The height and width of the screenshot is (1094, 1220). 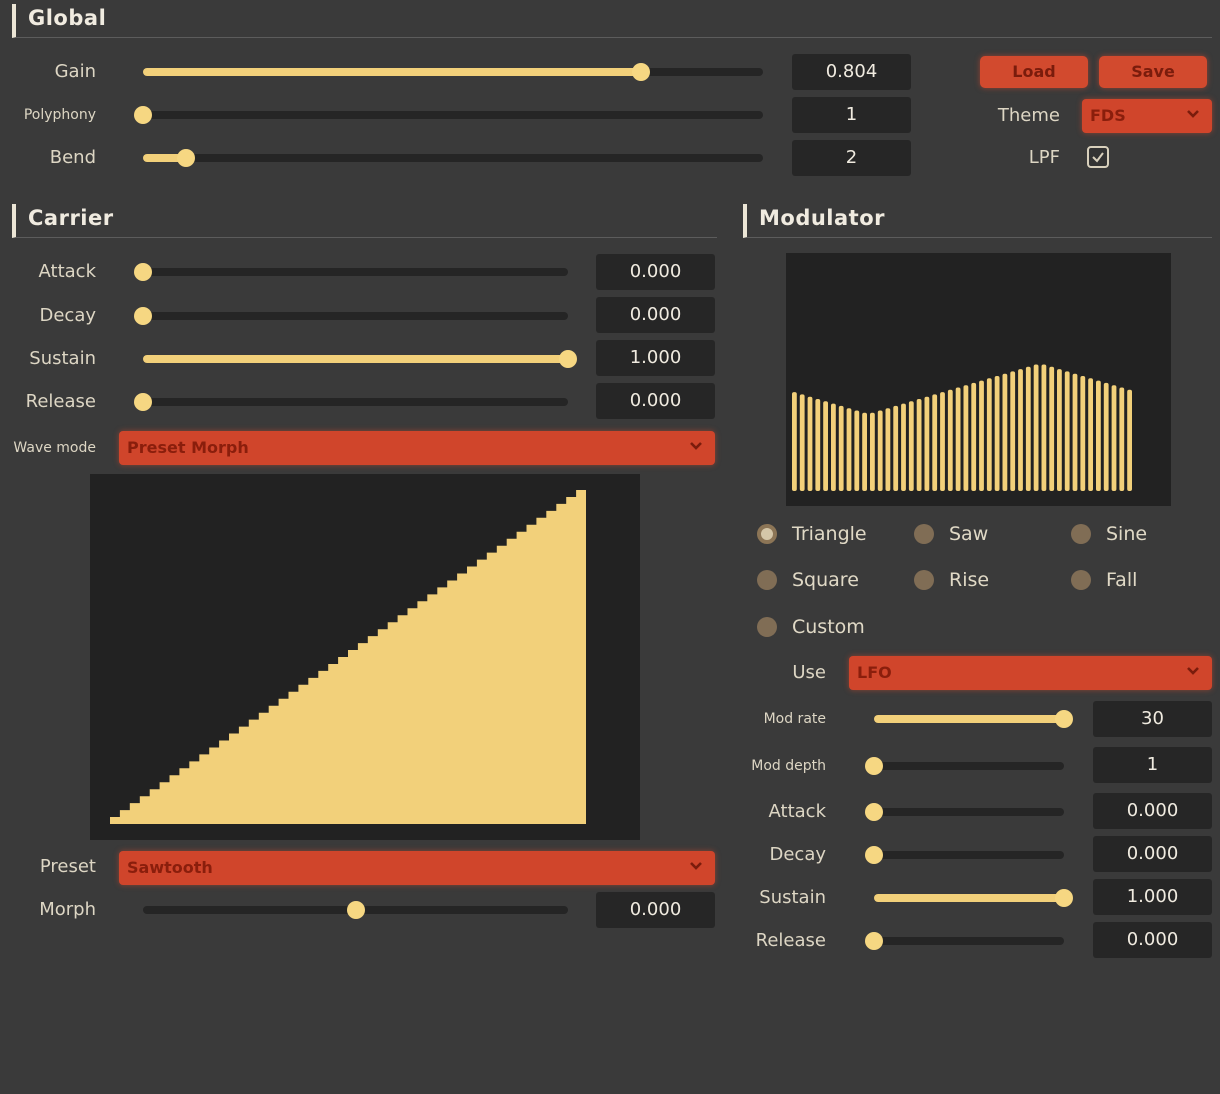 I want to click on radio-fall-label: Fall, so click(x=1121, y=580).